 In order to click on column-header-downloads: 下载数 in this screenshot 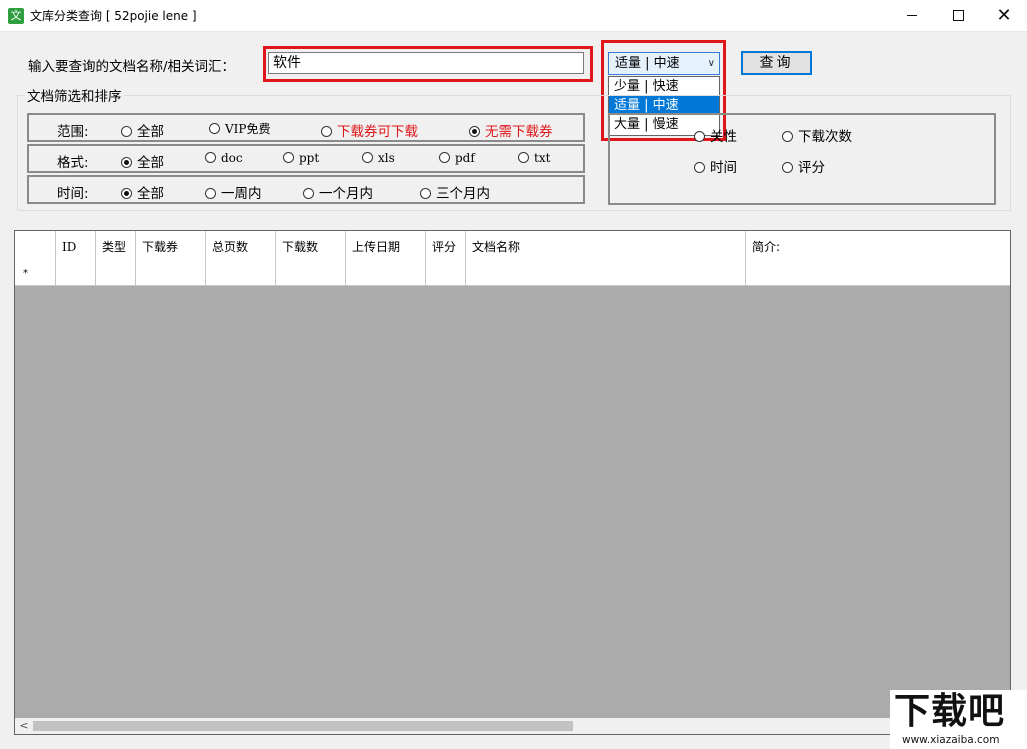, I will do `click(311, 247)`.